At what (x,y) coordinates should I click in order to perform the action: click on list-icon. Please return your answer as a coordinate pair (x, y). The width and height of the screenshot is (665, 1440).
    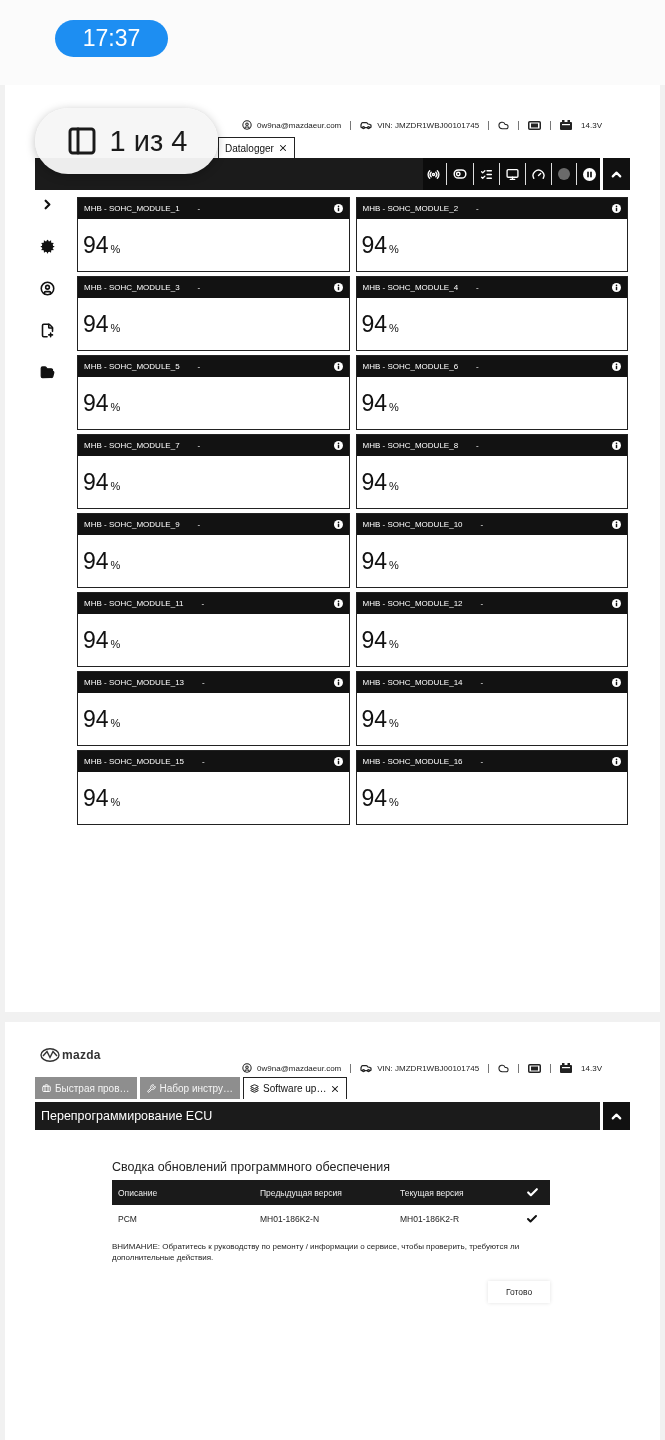
    Looking at the image, I should click on (486, 174).